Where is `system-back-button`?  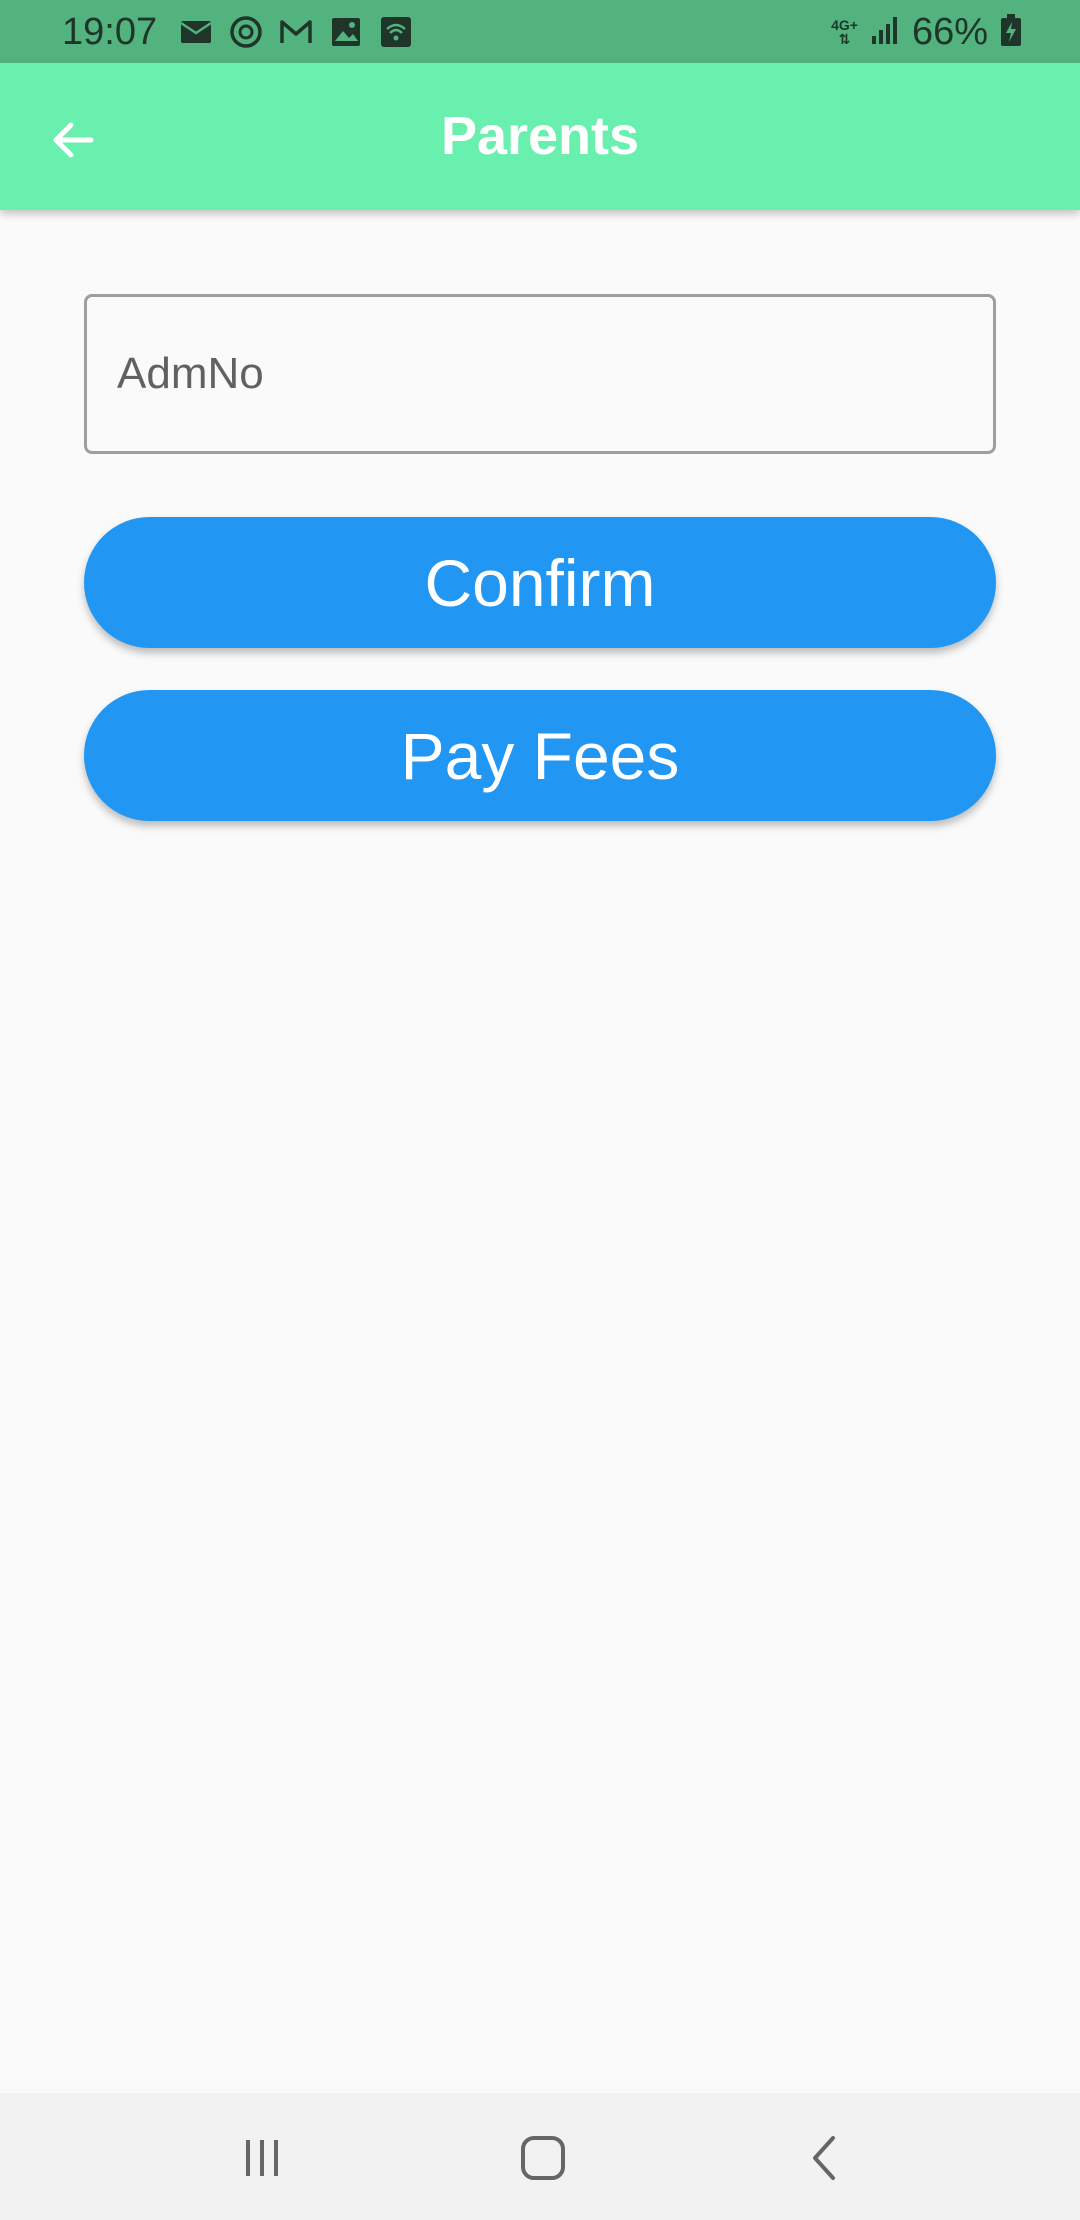 system-back-button is located at coordinates (825, 2158).